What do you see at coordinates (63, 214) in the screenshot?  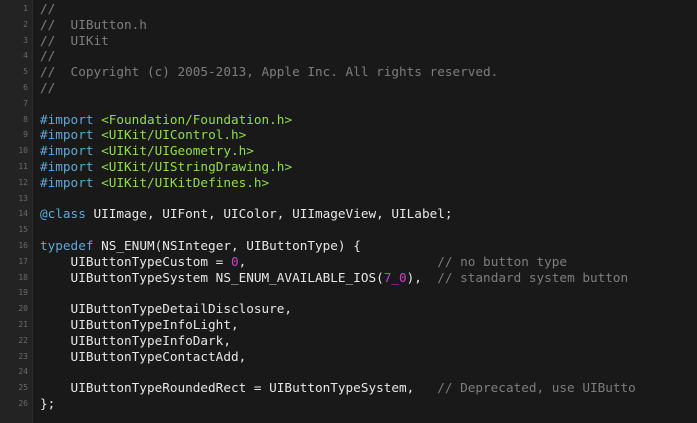 I see `code-token-keyword: @class` at bounding box center [63, 214].